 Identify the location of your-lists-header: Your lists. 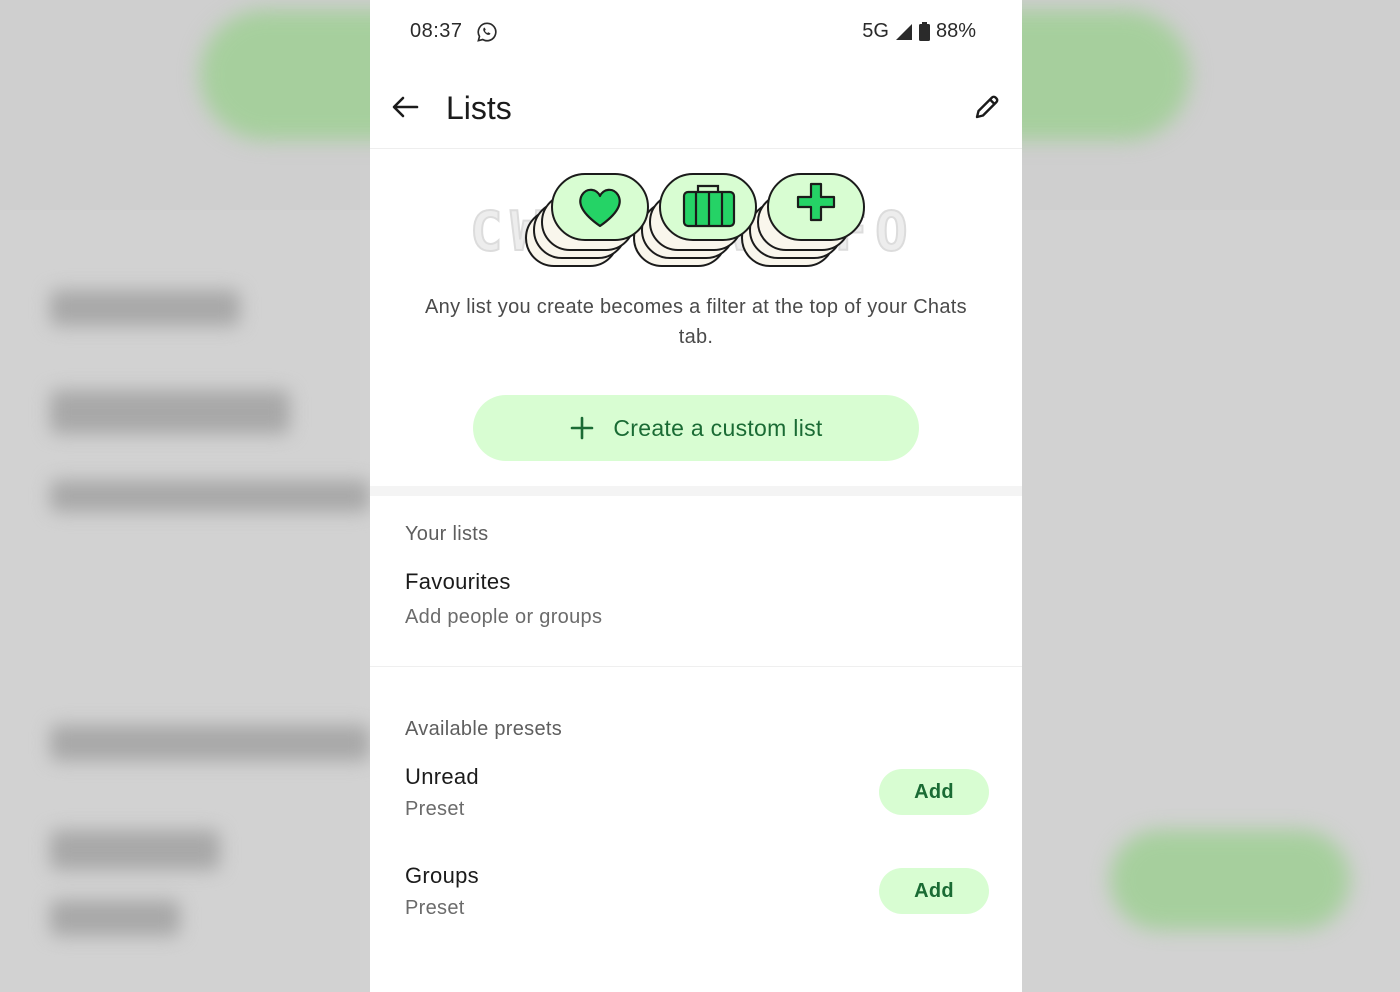
(447, 534).